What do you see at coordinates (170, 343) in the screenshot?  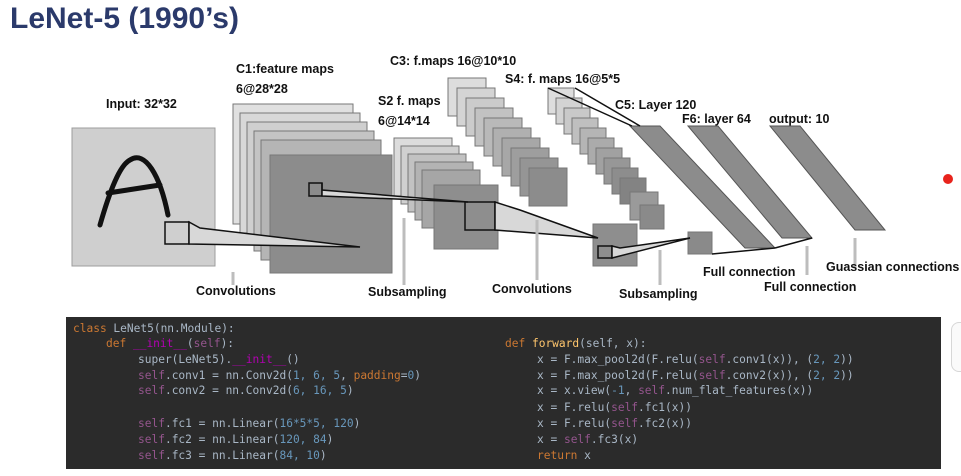 I see `code-line-init-def: def __init__(self):` at bounding box center [170, 343].